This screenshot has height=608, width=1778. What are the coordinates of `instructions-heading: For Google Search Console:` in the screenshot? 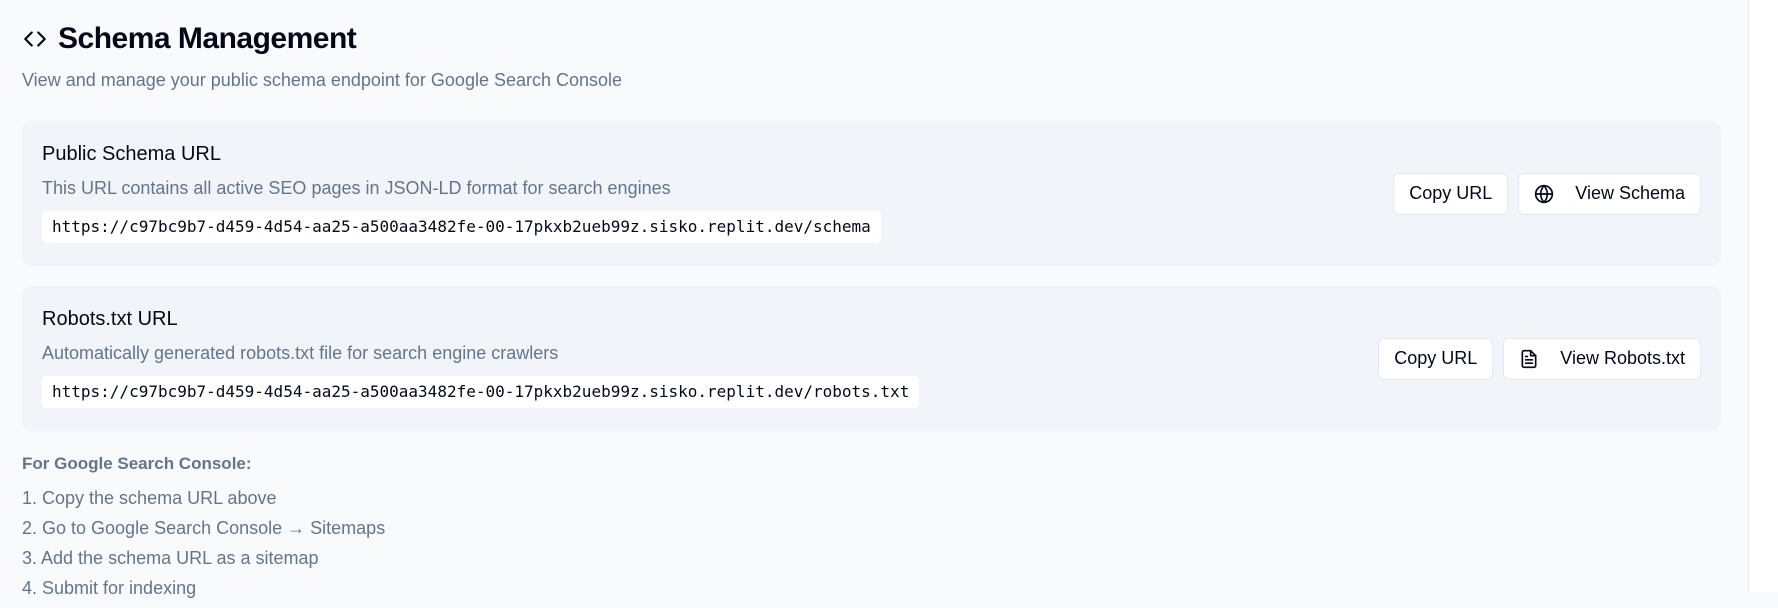 It's located at (137, 463).